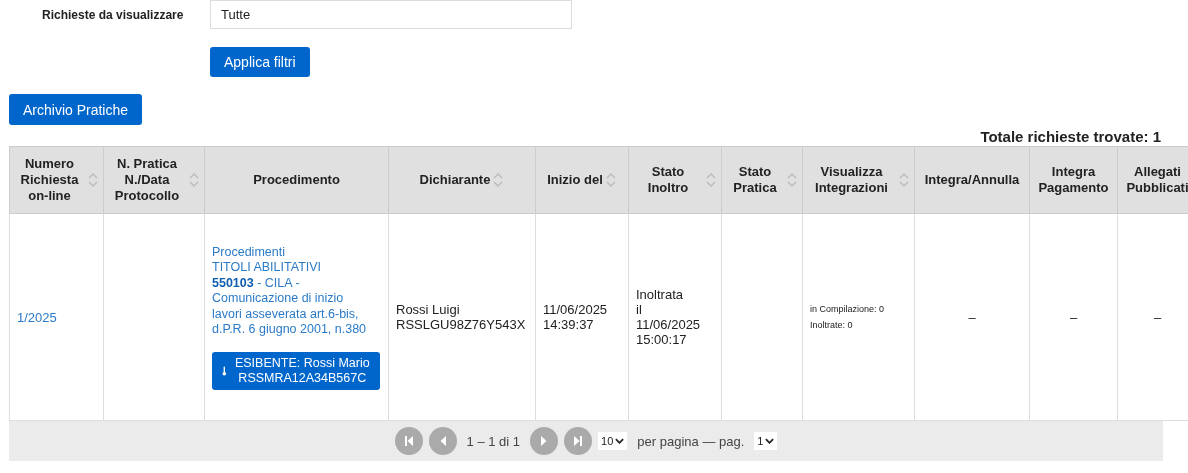 The height and width of the screenshot is (473, 1188). Describe the element at coordinates (260, 62) in the screenshot. I see `apply-filters-button: Applica filtri` at that location.